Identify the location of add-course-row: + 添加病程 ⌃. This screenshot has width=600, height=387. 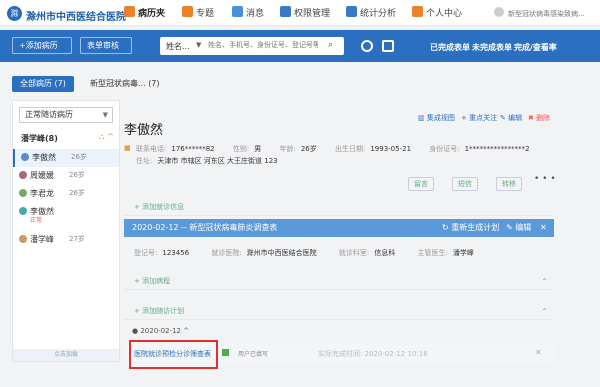
(339, 281).